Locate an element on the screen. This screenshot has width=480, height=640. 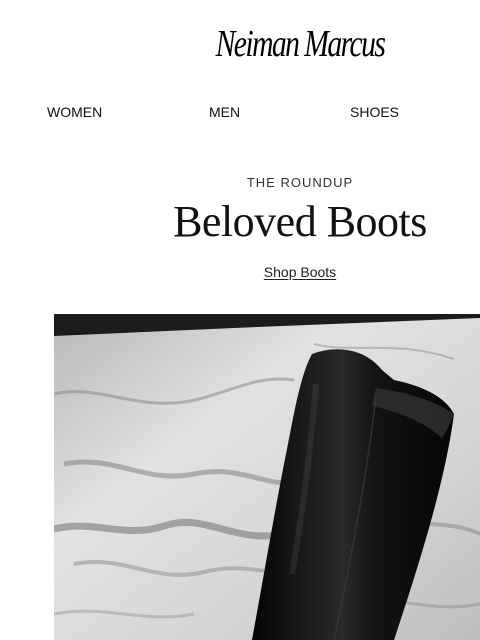
feature-headline: Beloved Boots is located at coordinates (300, 221).